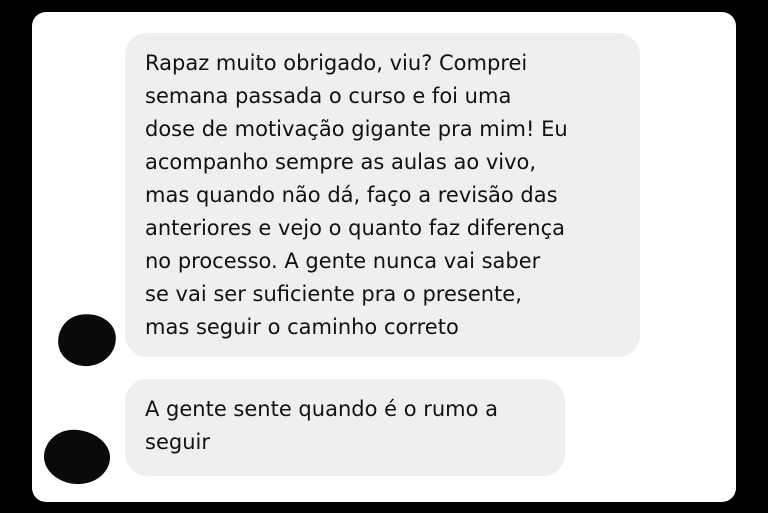 This screenshot has height=513, width=768. Describe the element at coordinates (336, 63) in the screenshot. I see `message-text-line: Rapaz muito obrigado, viu? Comprei` at that location.